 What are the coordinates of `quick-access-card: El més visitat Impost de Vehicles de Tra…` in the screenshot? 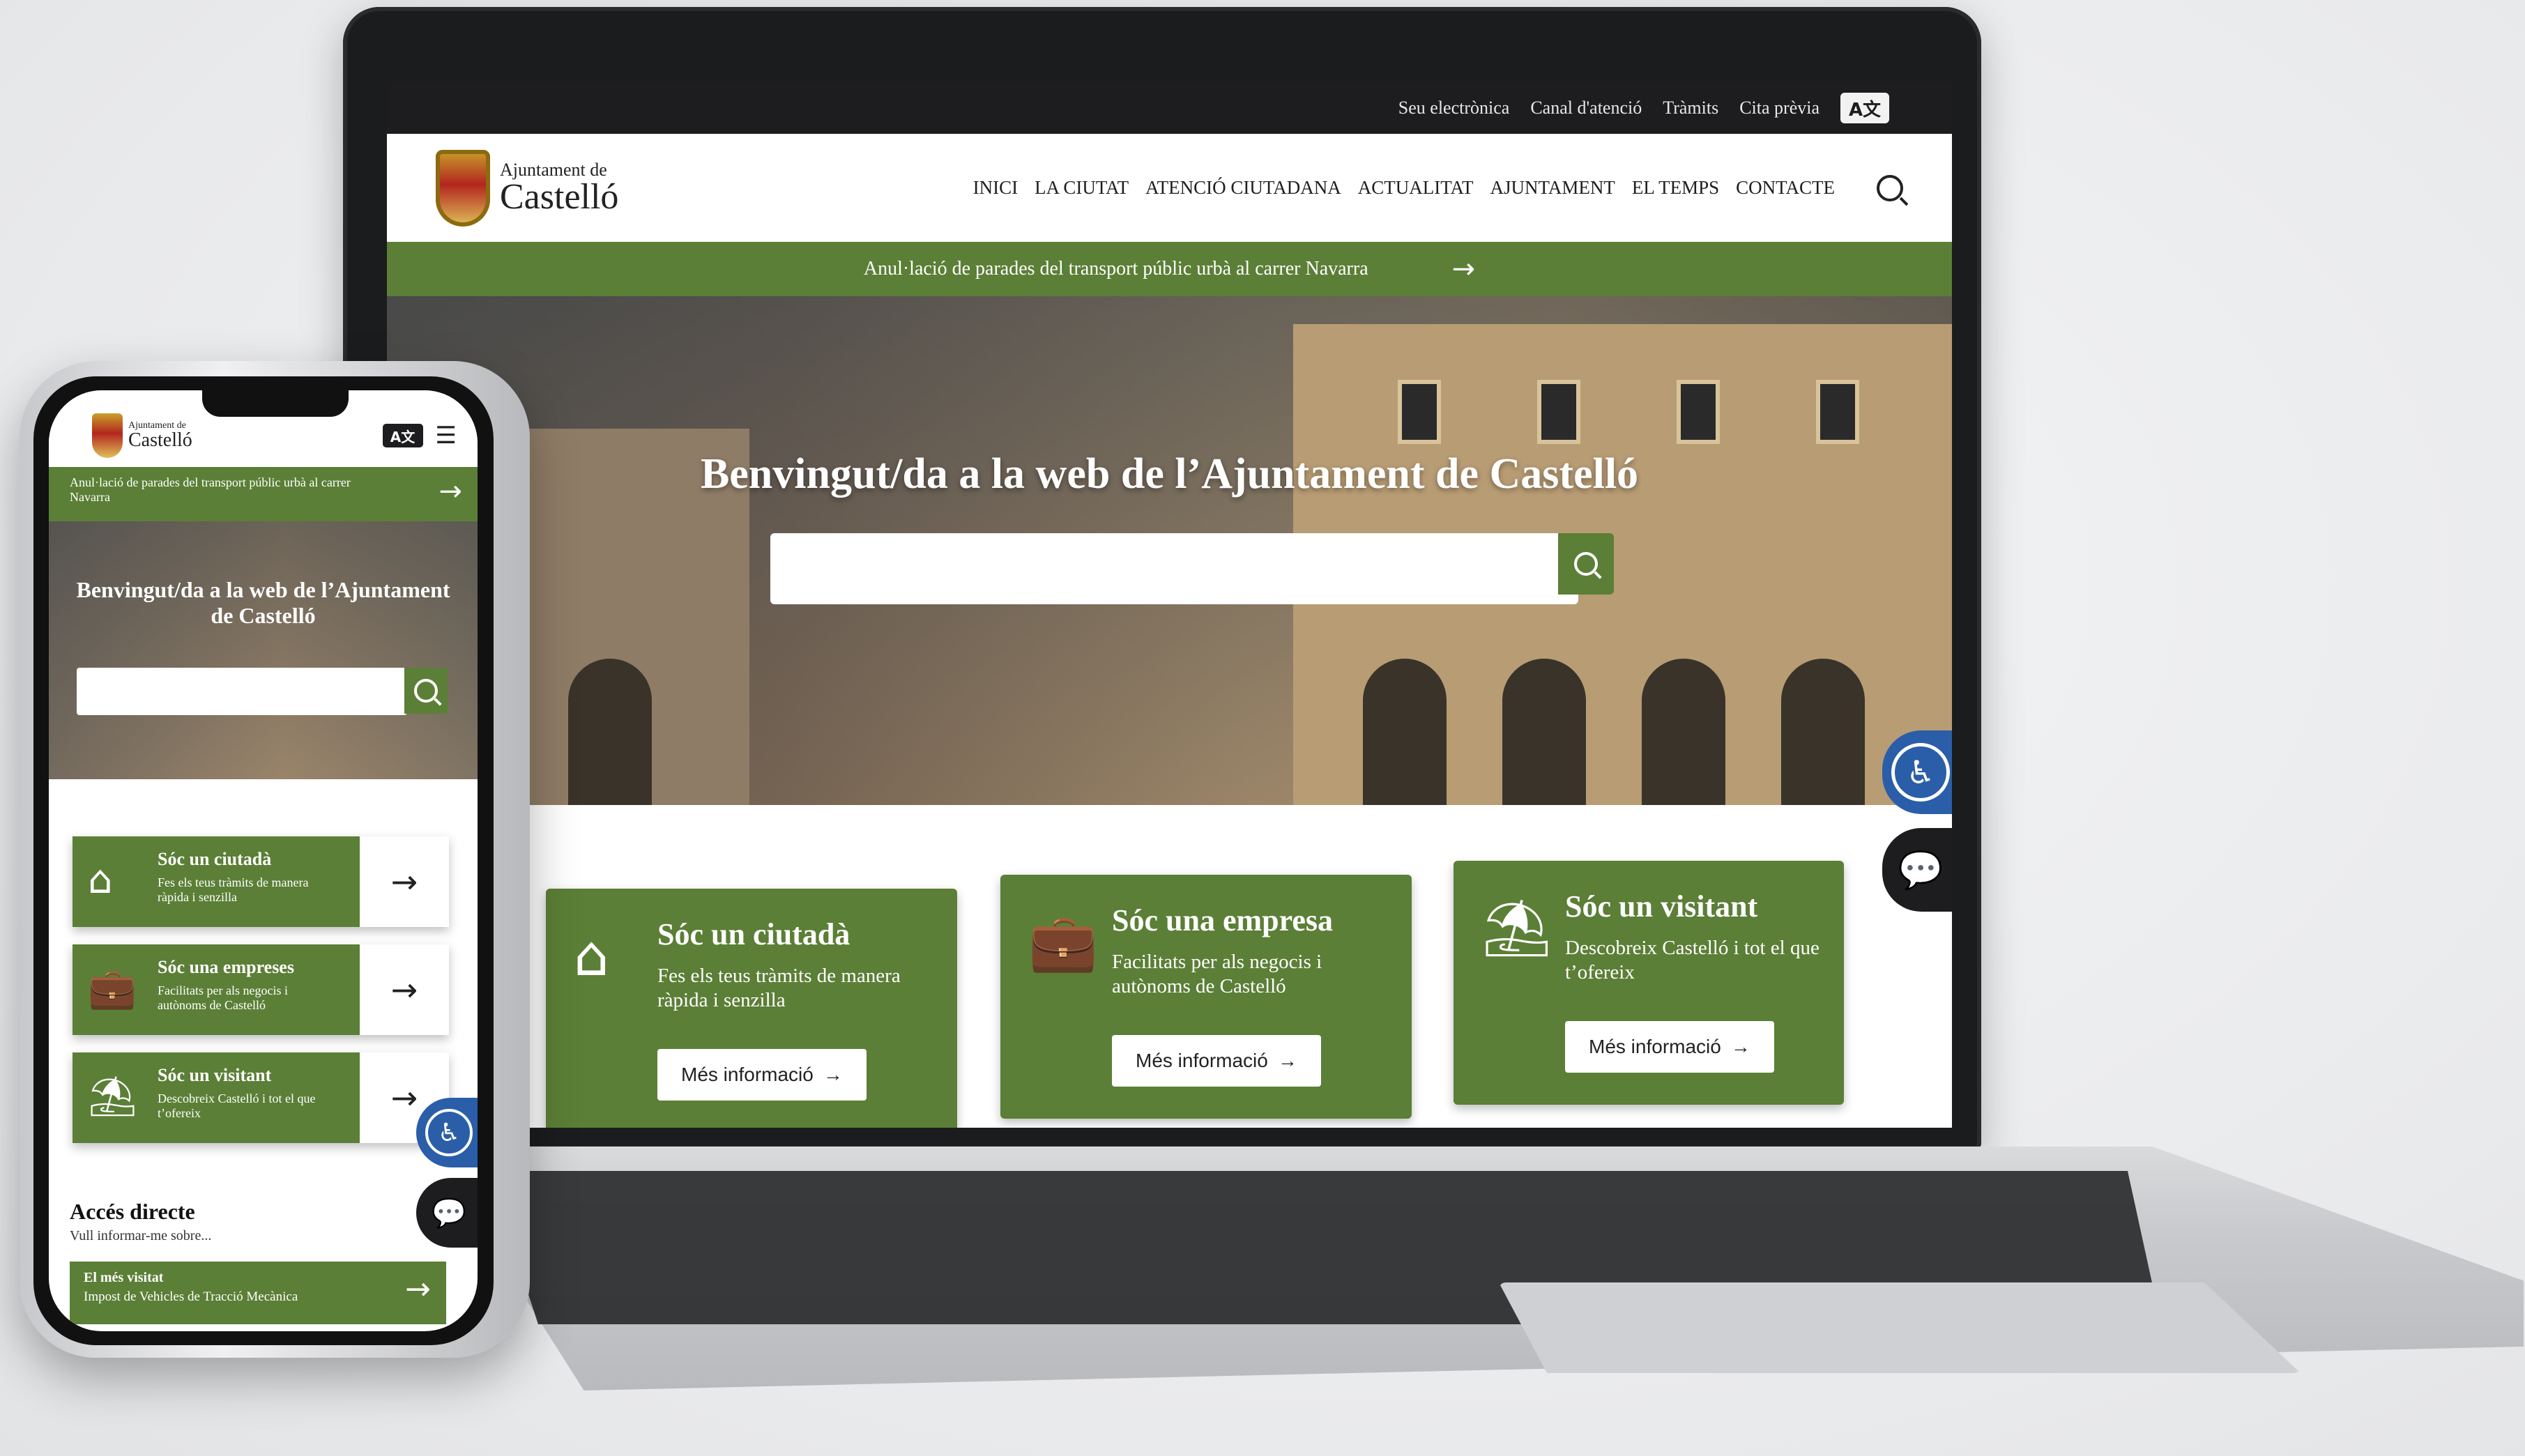 It's located at (258, 1293).